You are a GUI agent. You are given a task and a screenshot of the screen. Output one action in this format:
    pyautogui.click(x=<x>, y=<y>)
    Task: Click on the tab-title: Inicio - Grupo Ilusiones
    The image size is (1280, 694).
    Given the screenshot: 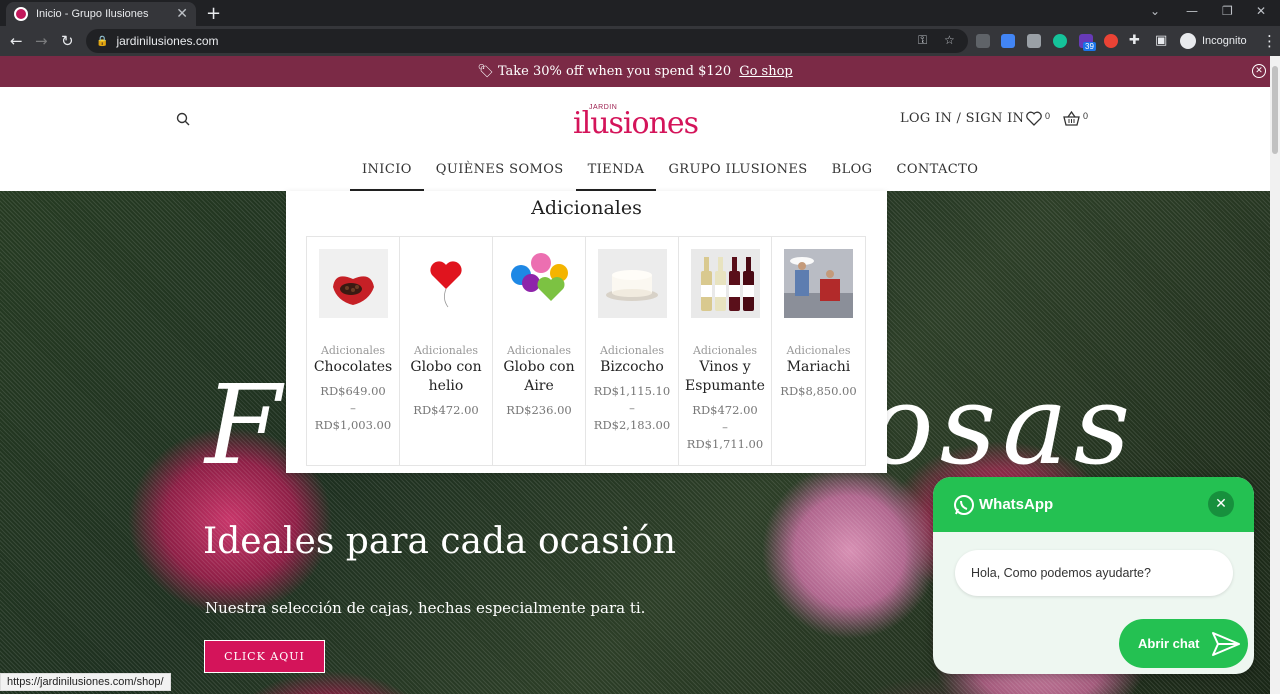 What is the action you would take?
    pyautogui.click(x=92, y=14)
    